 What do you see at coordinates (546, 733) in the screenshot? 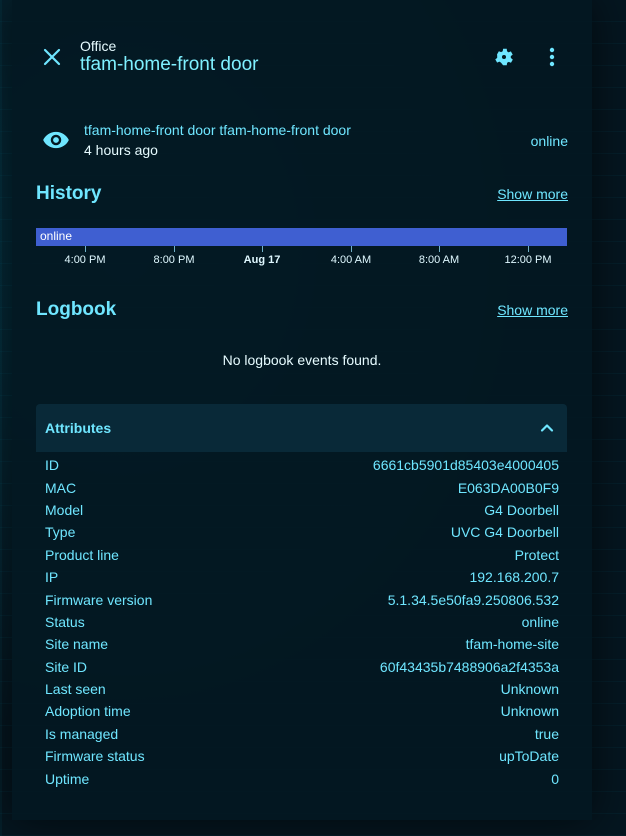
I see `attribute-value: true` at bounding box center [546, 733].